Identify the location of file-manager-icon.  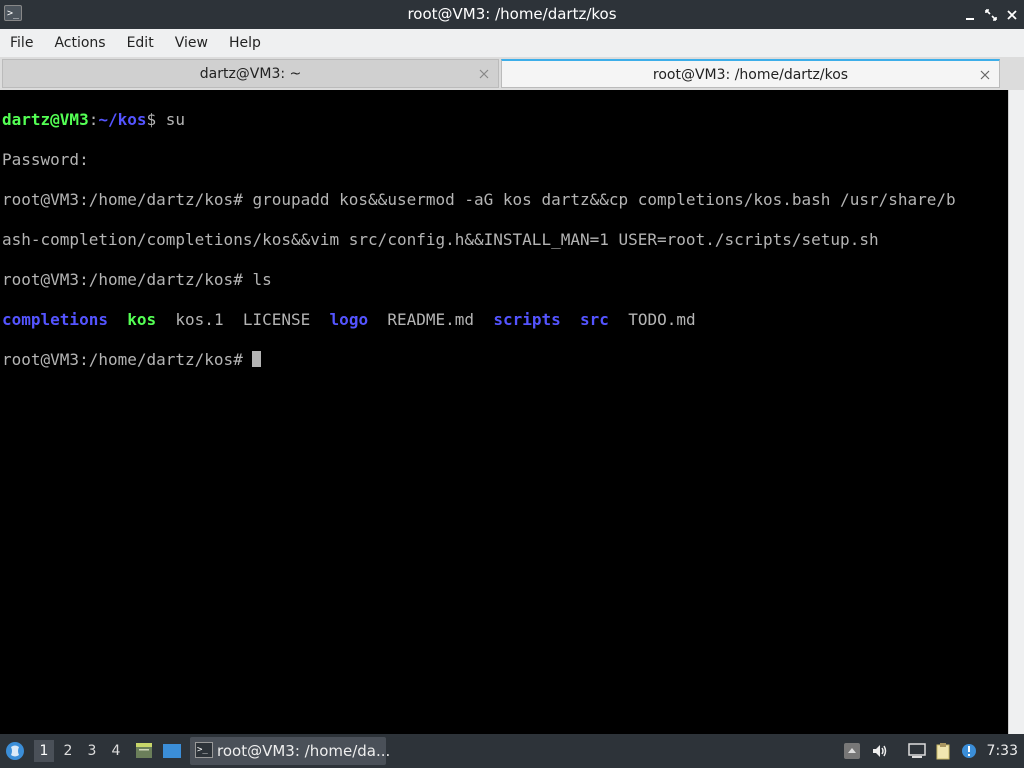
(144, 751).